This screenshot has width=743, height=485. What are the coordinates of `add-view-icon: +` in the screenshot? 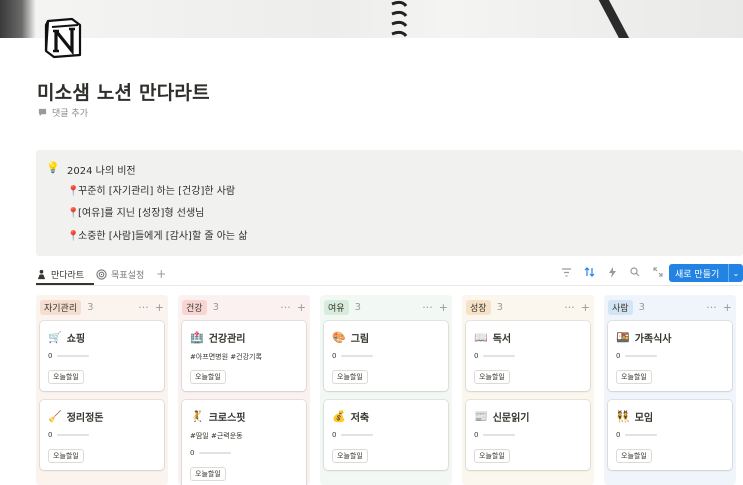 It's located at (161, 274).